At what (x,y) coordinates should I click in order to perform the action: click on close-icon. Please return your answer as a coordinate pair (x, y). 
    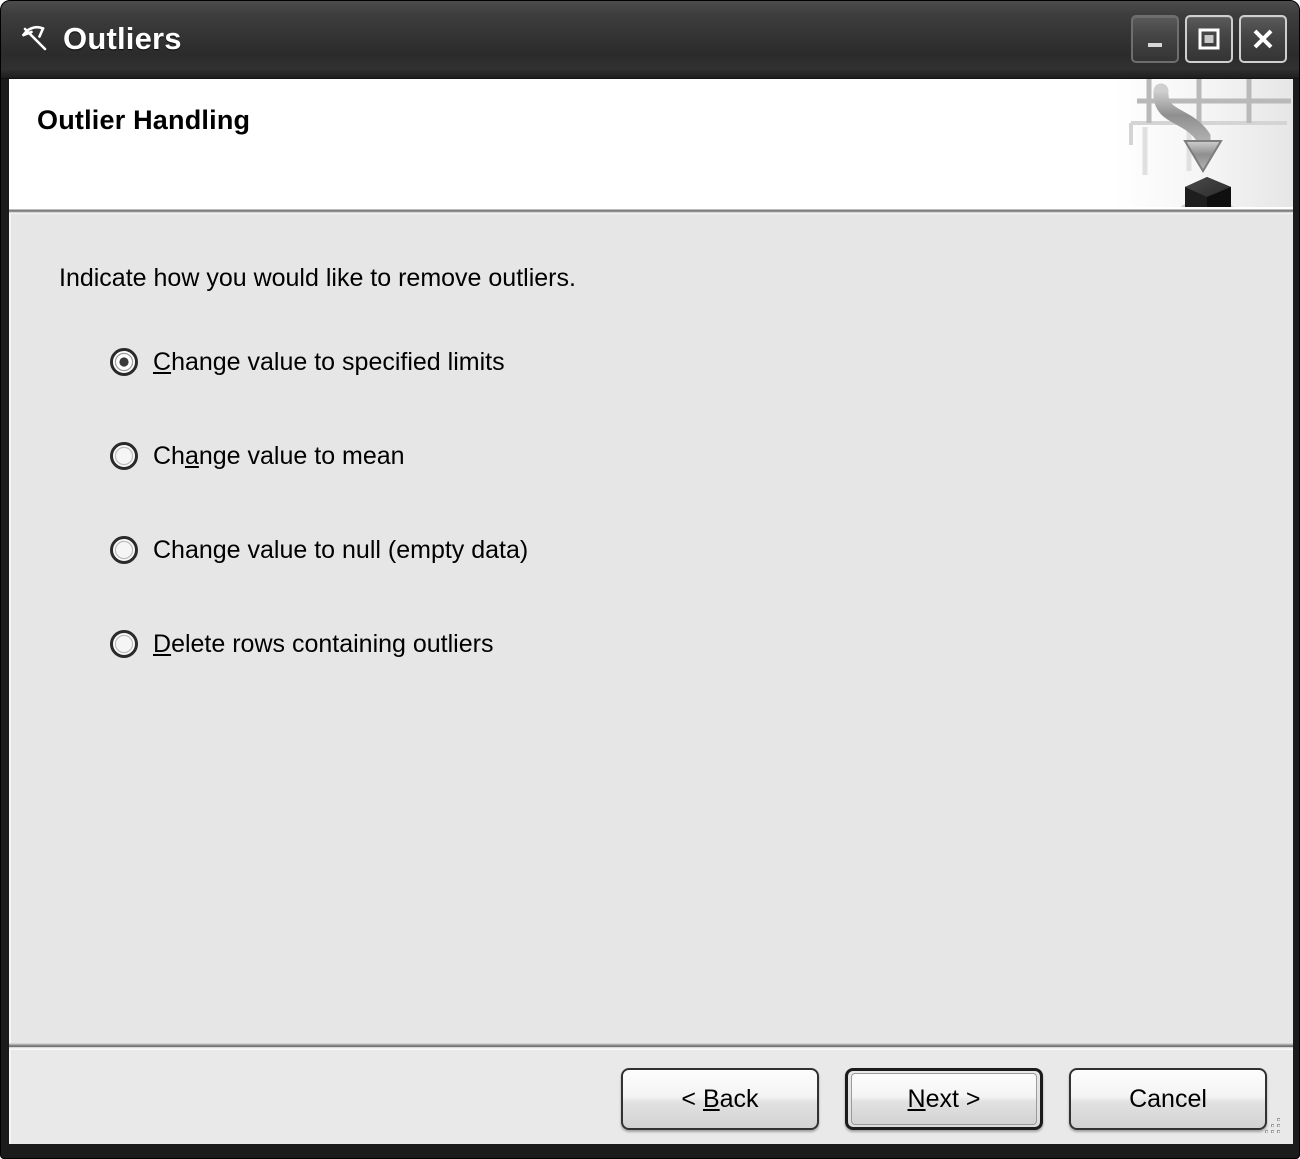
    Looking at the image, I should click on (1263, 39).